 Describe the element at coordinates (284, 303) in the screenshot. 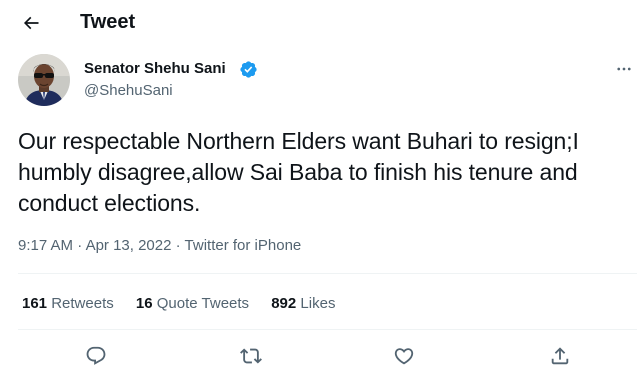

I see `likes-count: 892` at that location.